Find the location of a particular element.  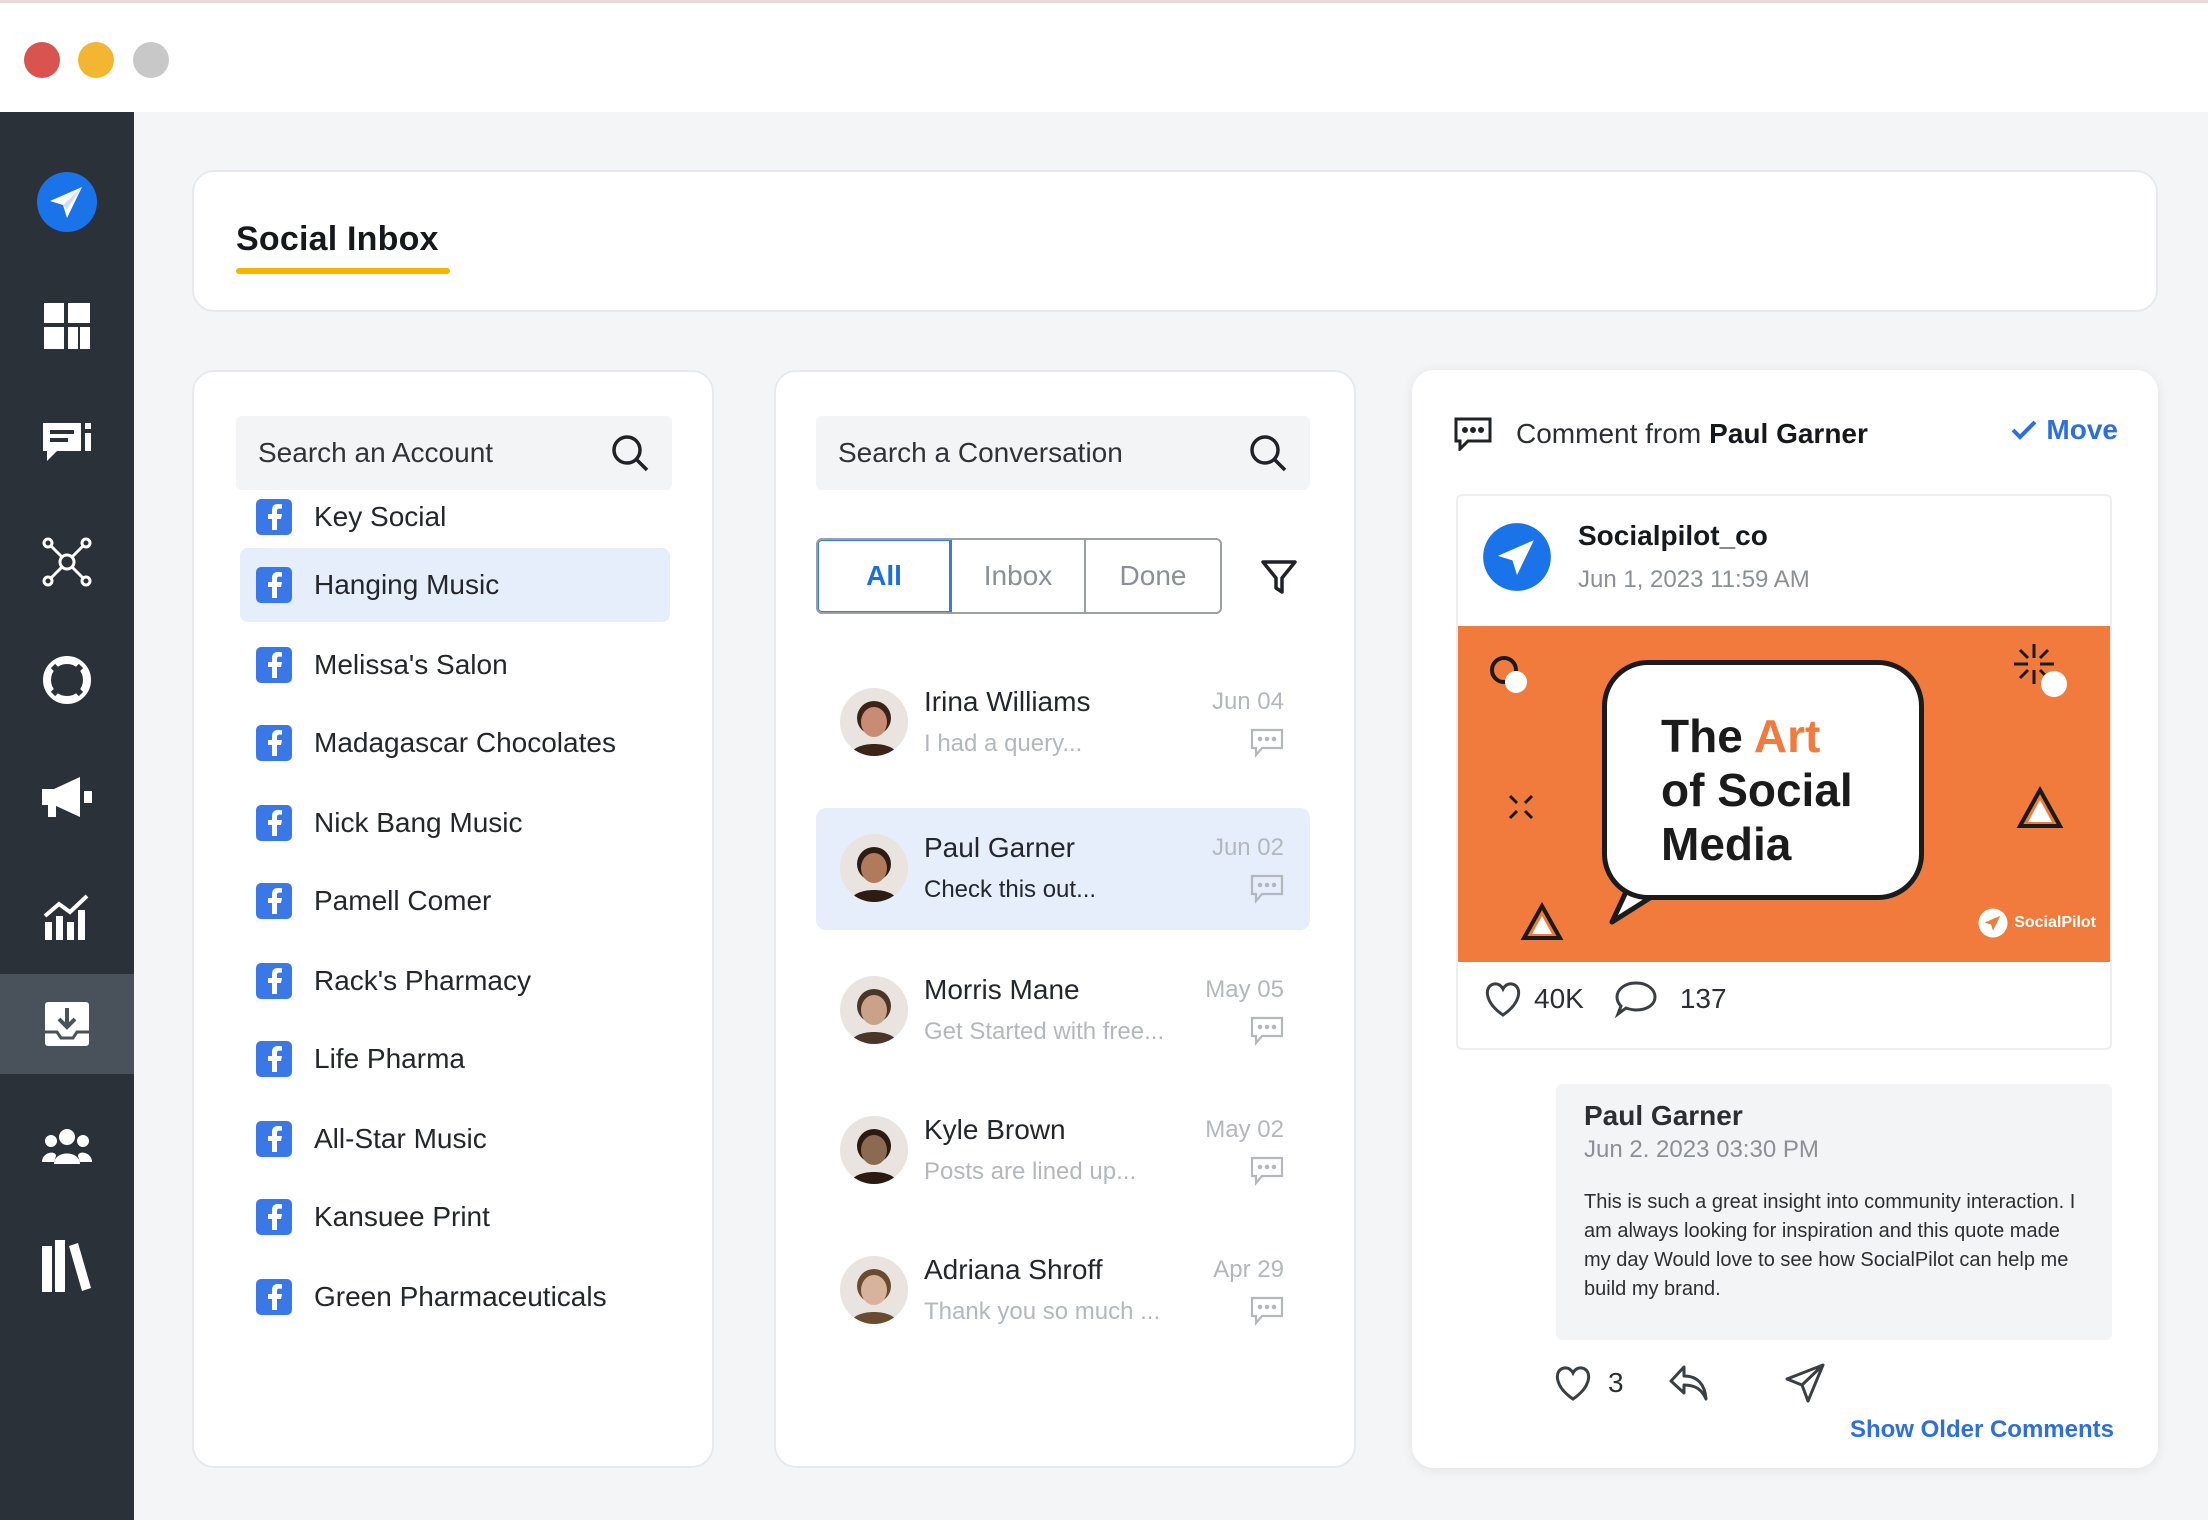

minimize-window-button is located at coordinates (96, 60).